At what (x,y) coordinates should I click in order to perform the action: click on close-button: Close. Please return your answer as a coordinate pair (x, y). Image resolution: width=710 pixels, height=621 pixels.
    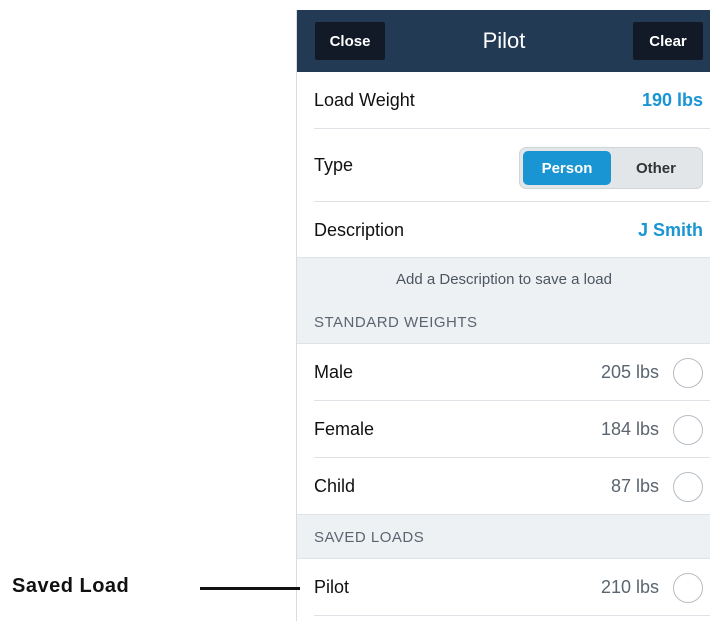
    Looking at the image, I should click on (350, 41).